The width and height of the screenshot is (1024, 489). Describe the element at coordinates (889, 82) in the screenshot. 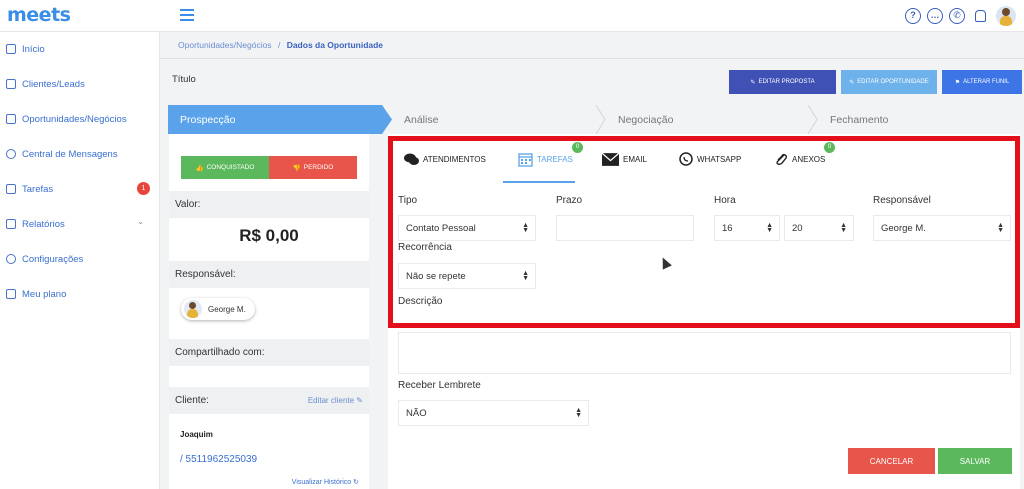

I see `edit-opportunity-button: ✎ EDITAR OPORTUNIDADE` at that location.